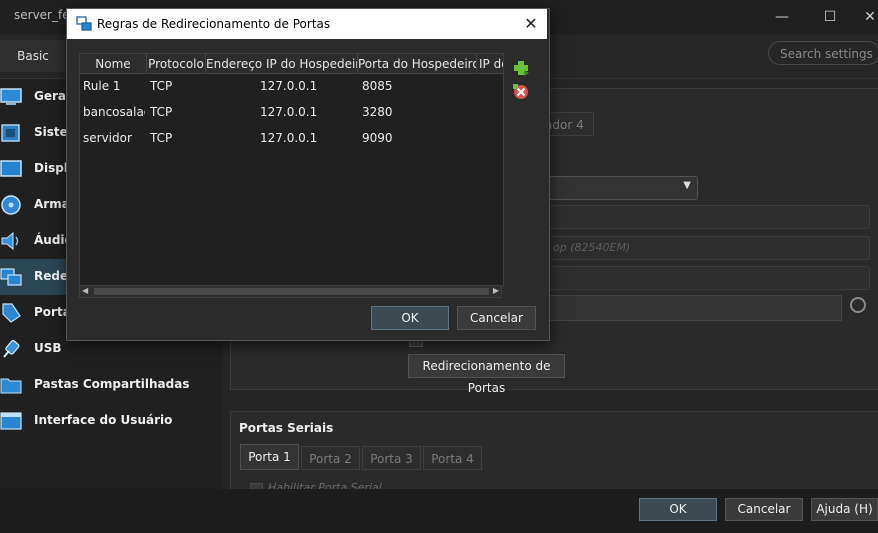 This screenshot has width=878, height=533. Describe the element at coordinates (11, 421) in the screenshot. I see `window-ui-icon` at that location.